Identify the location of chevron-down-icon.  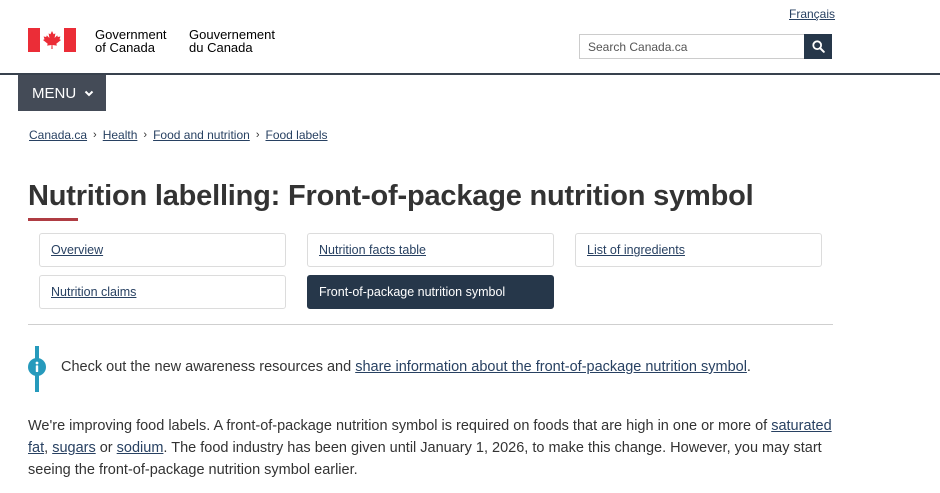
(89, 93).